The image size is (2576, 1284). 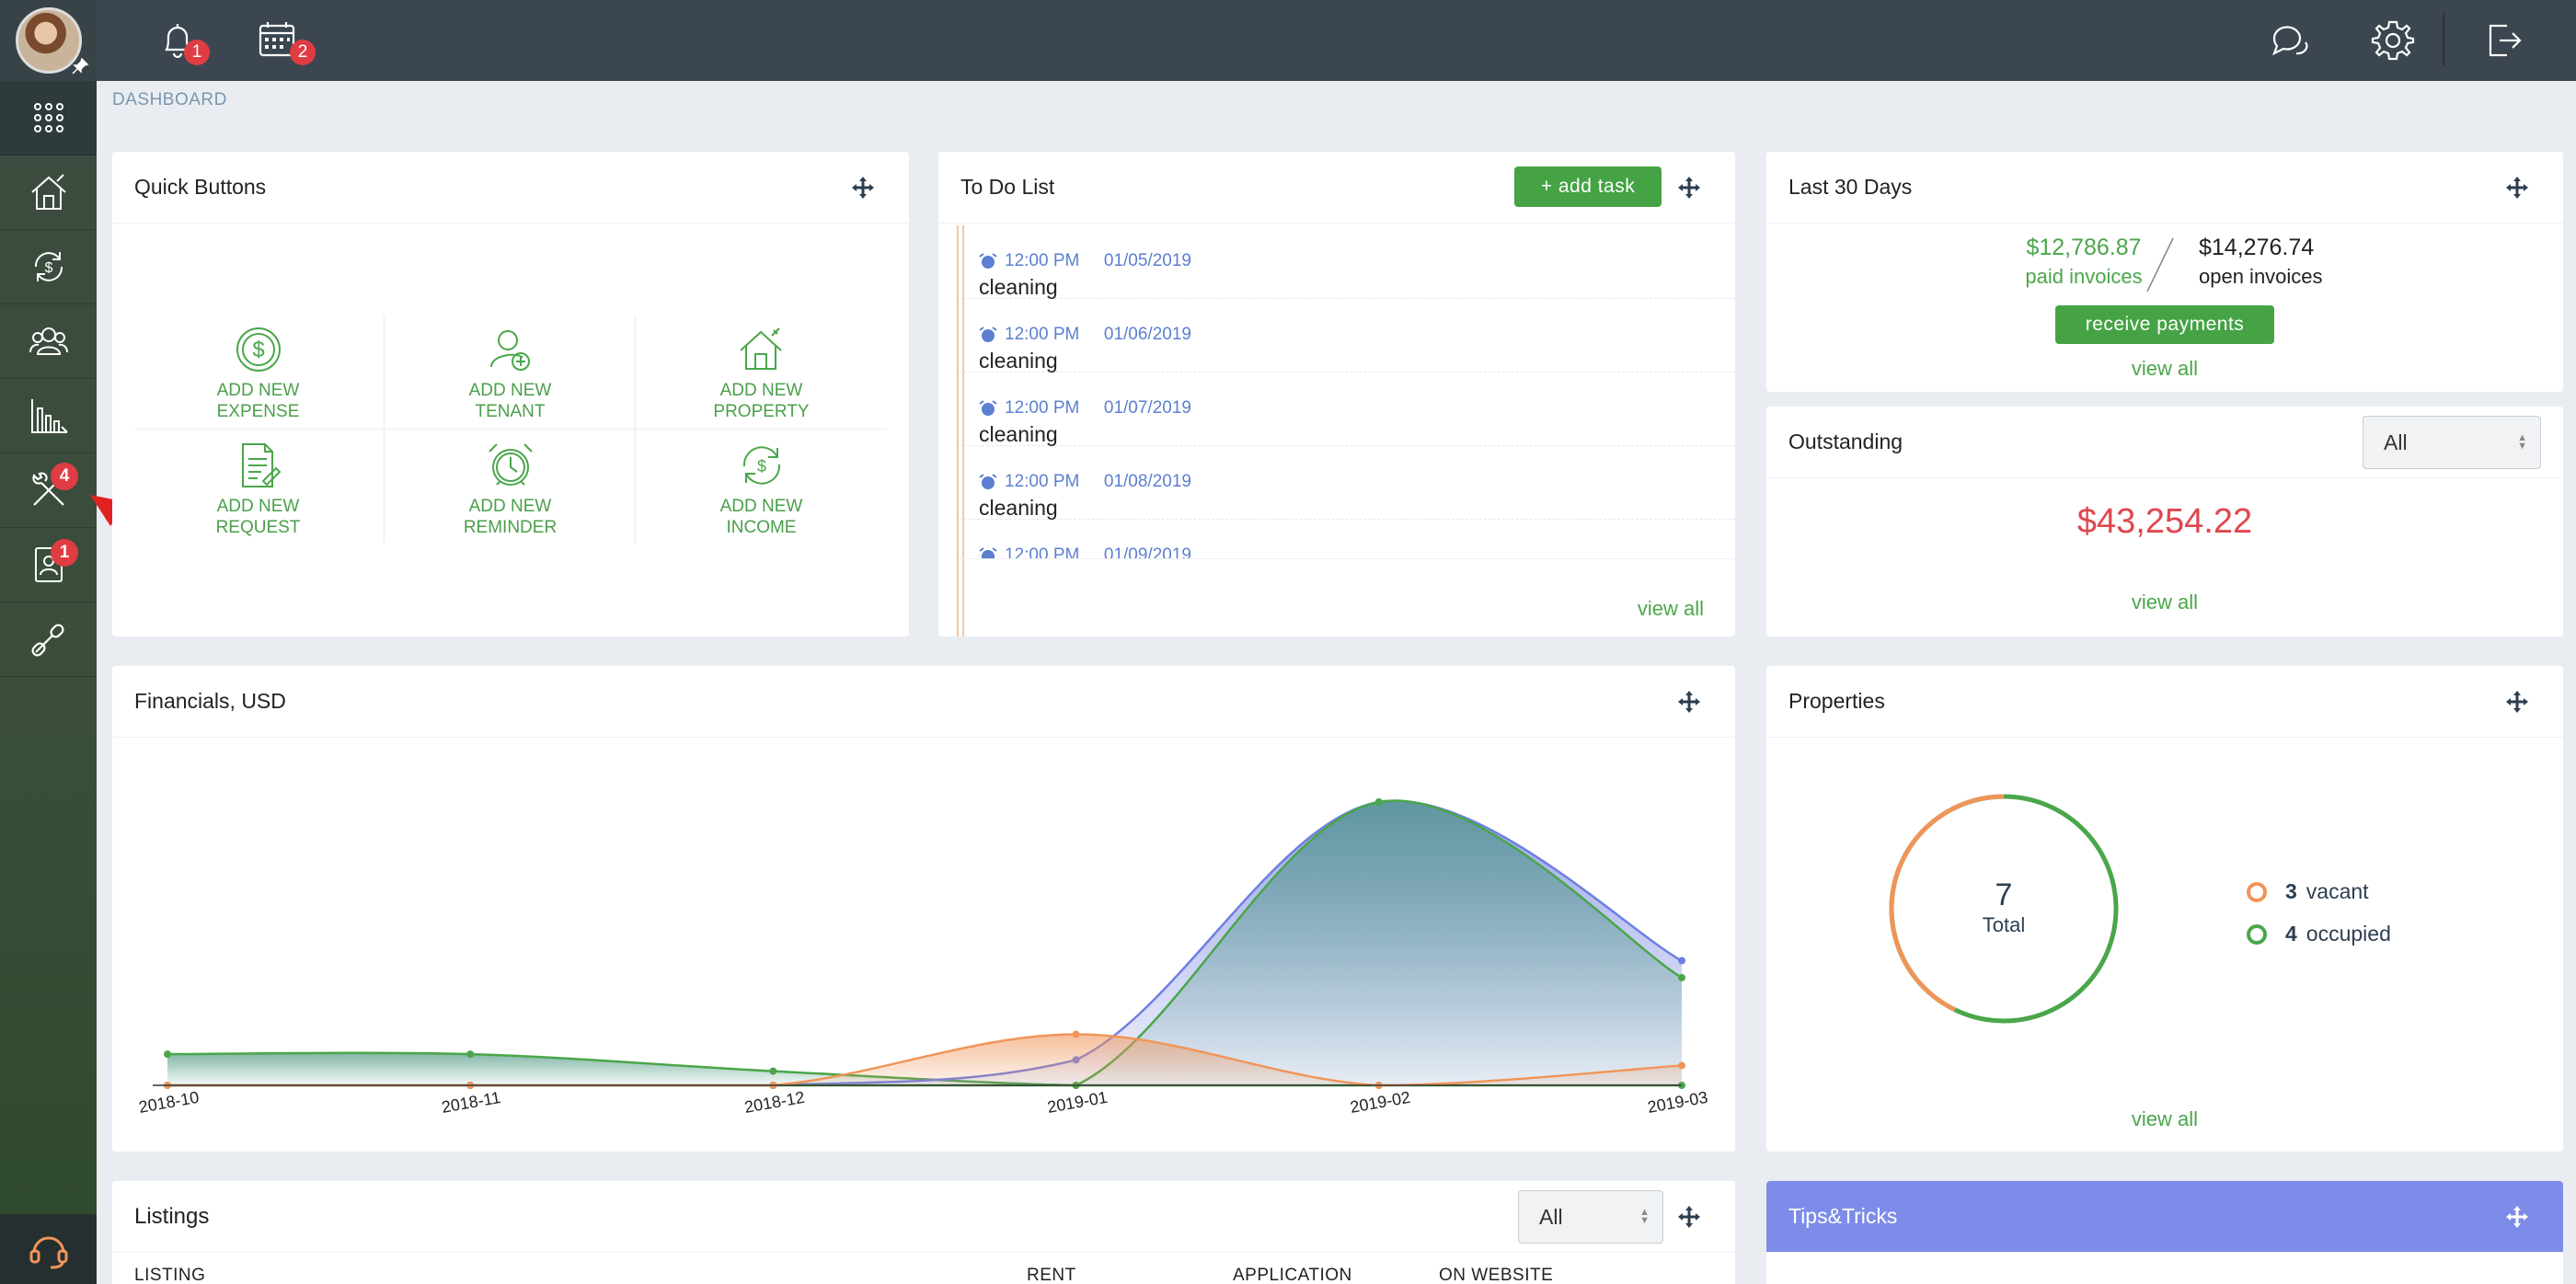 I want to click on button-label: ADD NEW TENANT, so click(x=510, y=401).